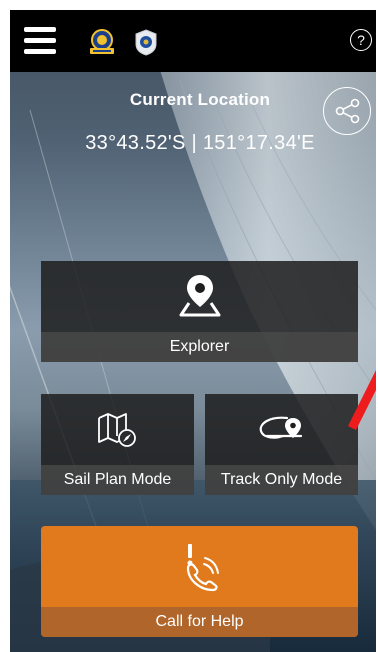  Describe the element at coordinates (281, 427) in the screenshot. I see `track-pin-icon` at that location.